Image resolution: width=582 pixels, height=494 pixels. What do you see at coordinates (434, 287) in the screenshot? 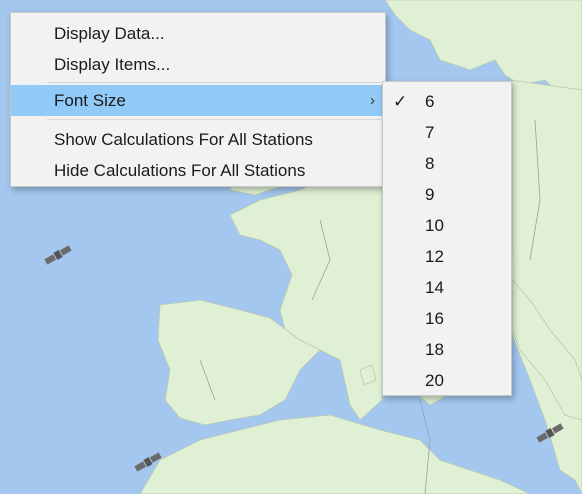
I see `font-size-label: 14` at bounding box center [434, 287].